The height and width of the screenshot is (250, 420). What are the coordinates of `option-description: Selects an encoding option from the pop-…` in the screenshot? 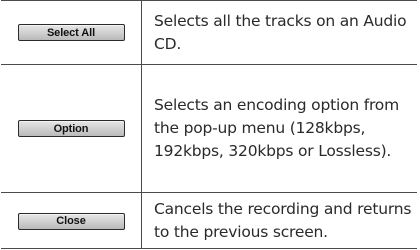 It's located at (276, 128).